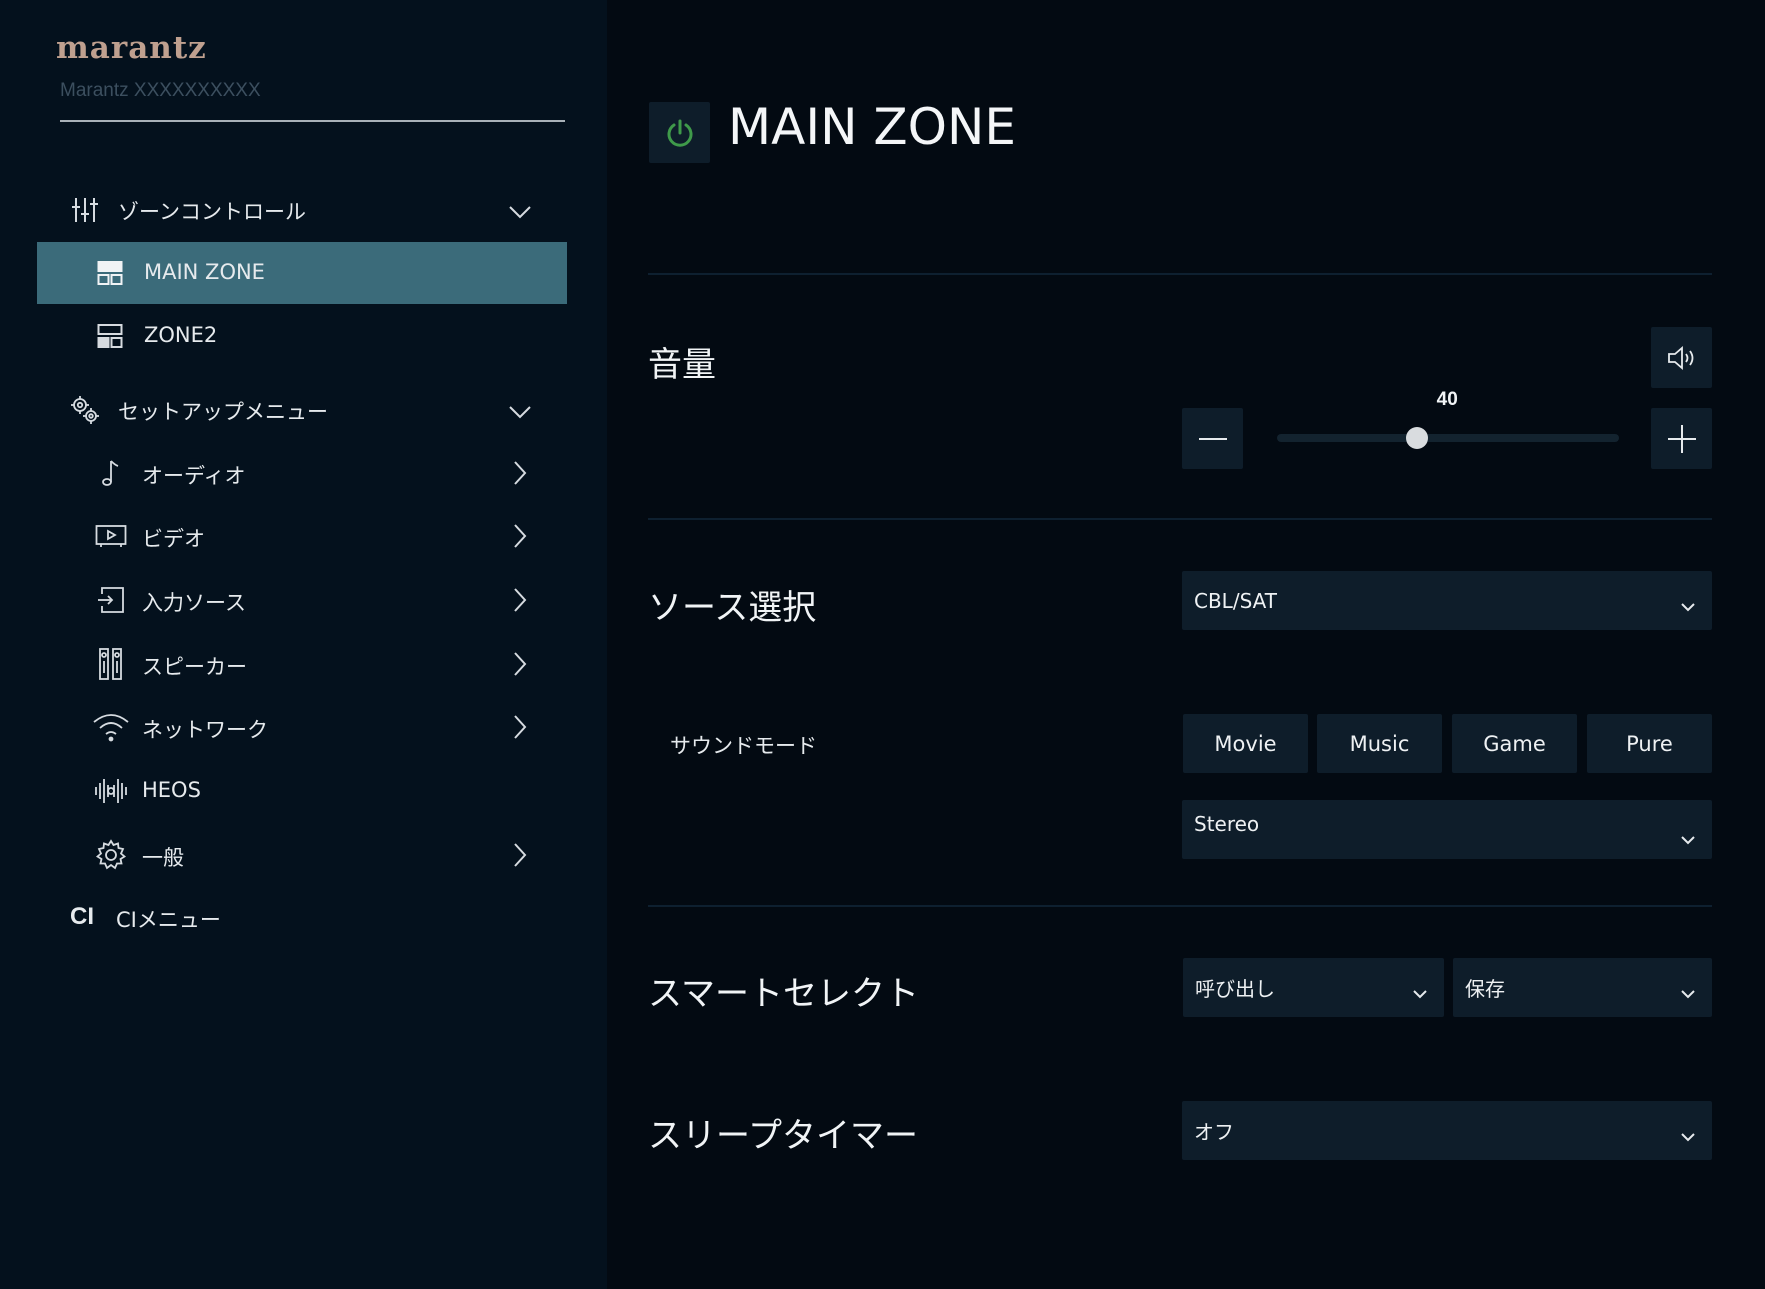  Describe the element at coordinates (1448, 438) in the screenshot. I see `volume-slider-track` at that location.